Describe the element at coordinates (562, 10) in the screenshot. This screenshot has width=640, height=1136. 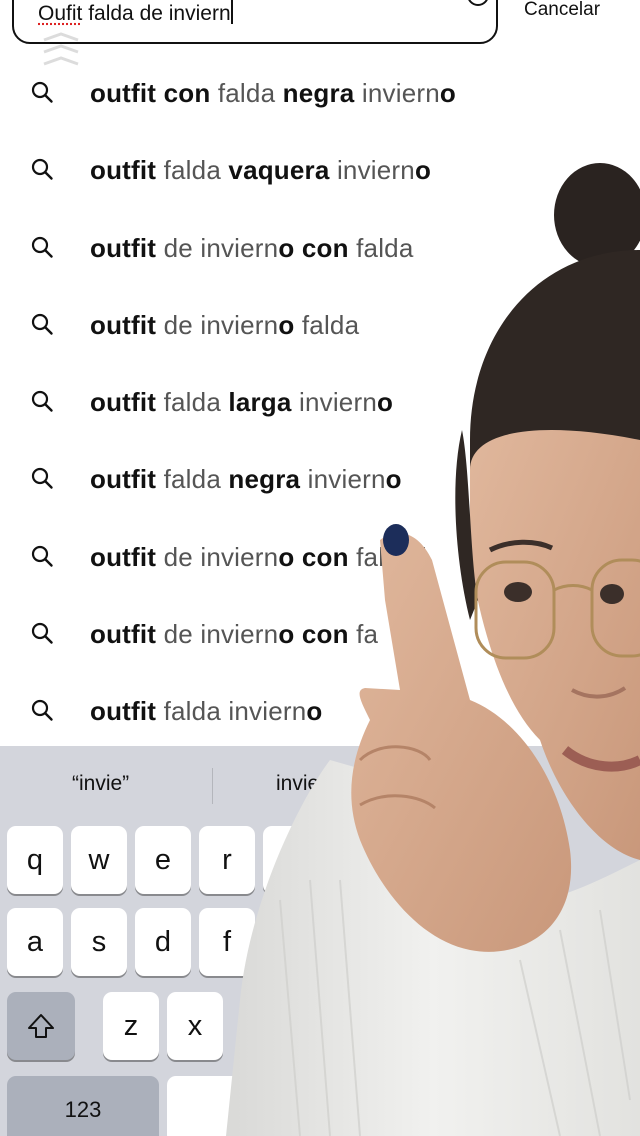
I see `cancel-button: Cancelar` at that location.